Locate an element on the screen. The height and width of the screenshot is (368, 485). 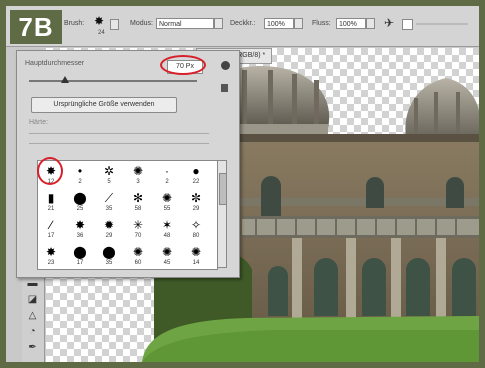
brush-tip-icon: • is located at coordinates (80, 171).